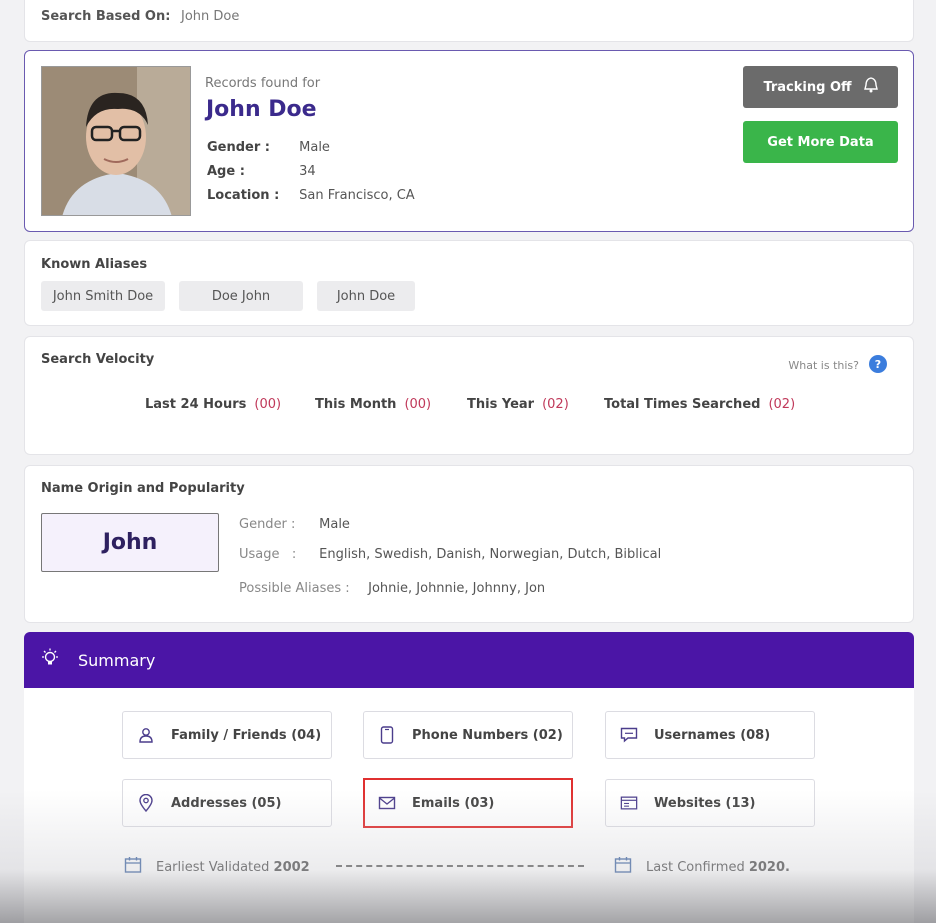 The height and width of the screenshot is (923, 936). Describe the element at coordinates (682, 404) in the screenshot. I see `velocity-label: Total Times Searched` at that location.